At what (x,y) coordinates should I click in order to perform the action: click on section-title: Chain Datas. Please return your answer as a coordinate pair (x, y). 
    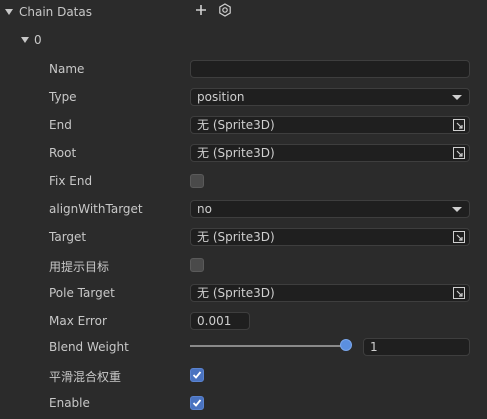
    Looking at the image, I should click on (55, 12).